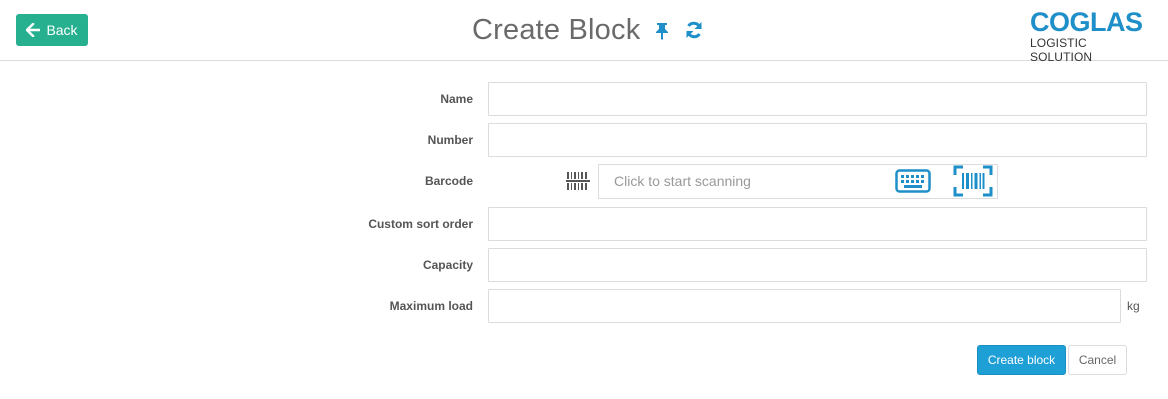 This screenshot has width=1168, height=399. What do you see at coordinates (817, 265) in the screenshot?
I see `capacity-input` at bounding box center [817, 265].